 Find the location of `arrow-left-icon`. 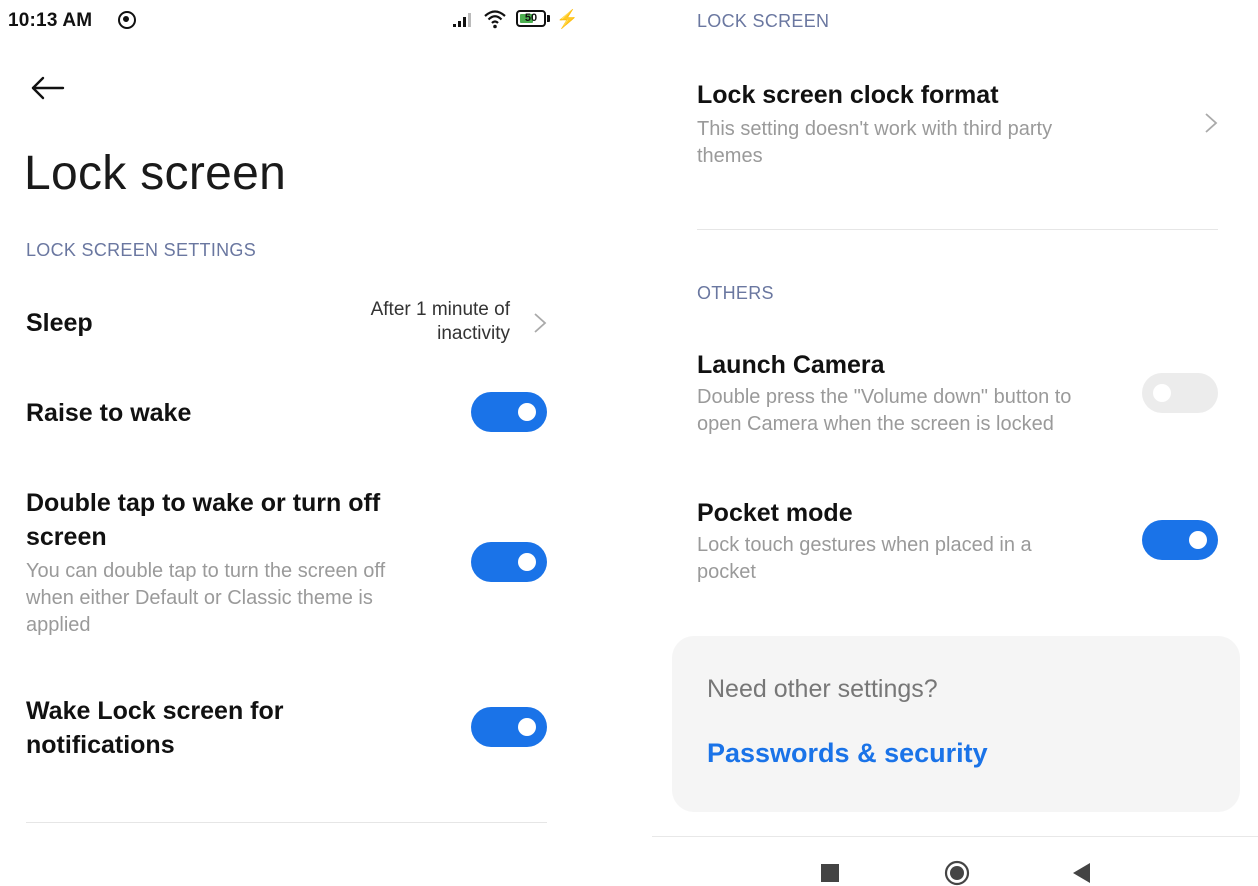

arrow-left-icon is located at coordinates (48, 88).